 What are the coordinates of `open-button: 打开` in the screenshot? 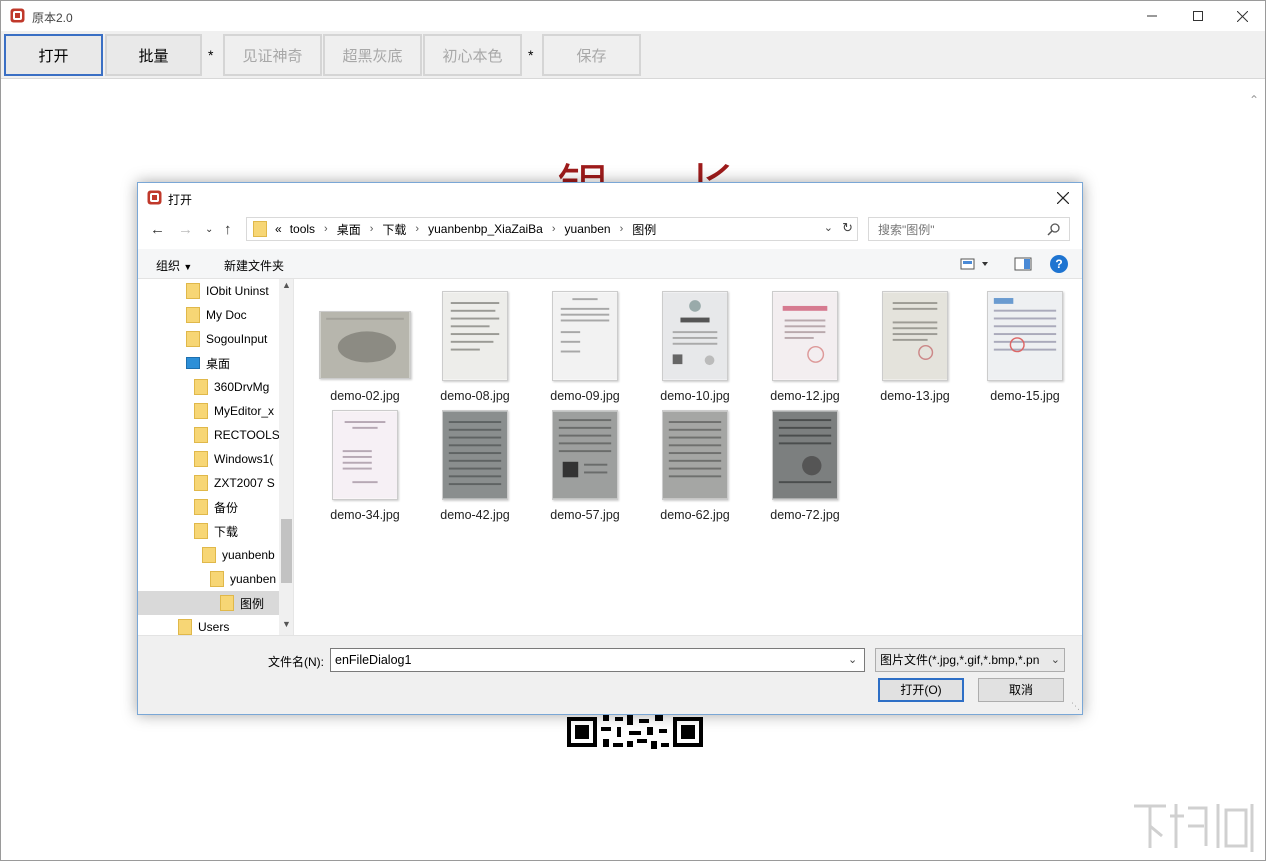 It's located at (53, 55).